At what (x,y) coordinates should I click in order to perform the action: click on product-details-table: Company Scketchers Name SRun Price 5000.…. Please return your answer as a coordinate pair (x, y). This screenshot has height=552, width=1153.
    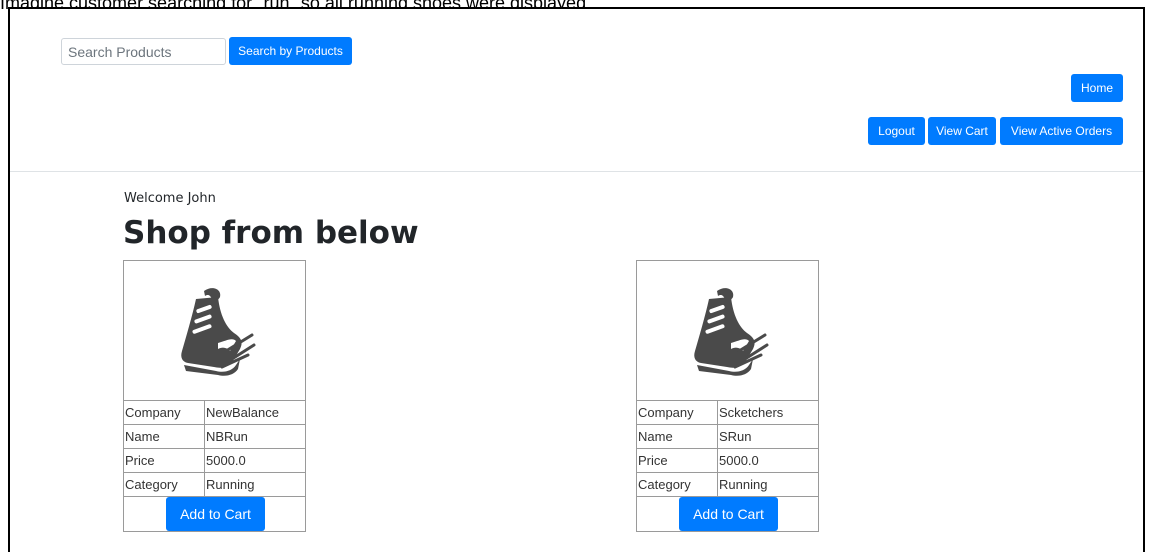
    Looking at the image, I should click on (727, 448).